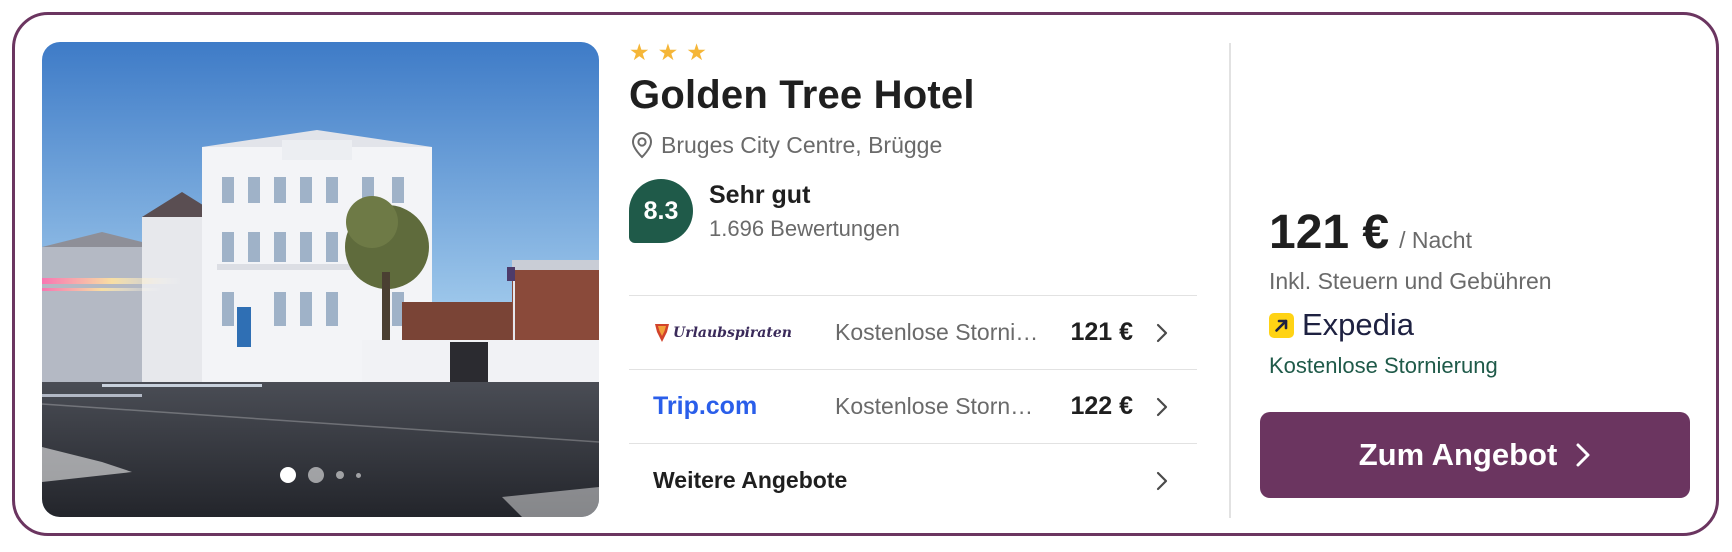 This screenshot has width=1732, height=552. Describe the element at coordinates (1230, 280) in the screenshot. I see `column-divider` at that location.